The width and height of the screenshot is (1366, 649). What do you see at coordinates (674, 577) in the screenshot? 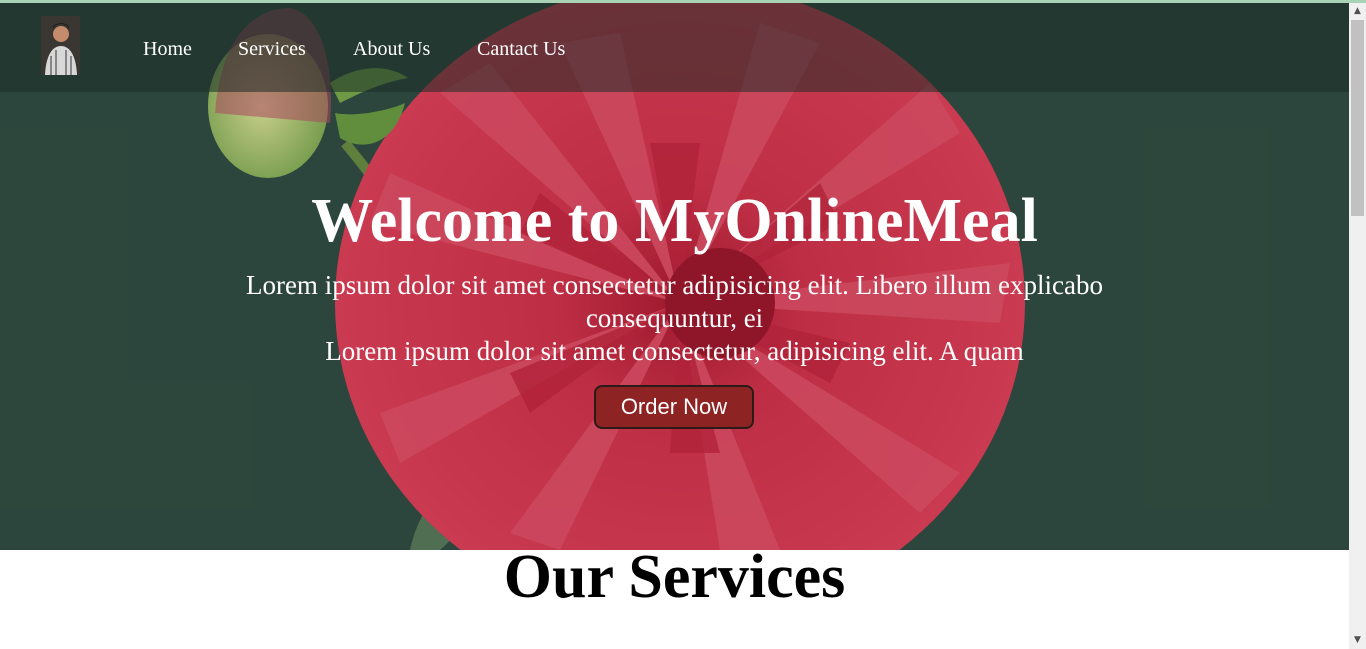
I see `services-heading: Our Services` at bounding box center [674, 577].